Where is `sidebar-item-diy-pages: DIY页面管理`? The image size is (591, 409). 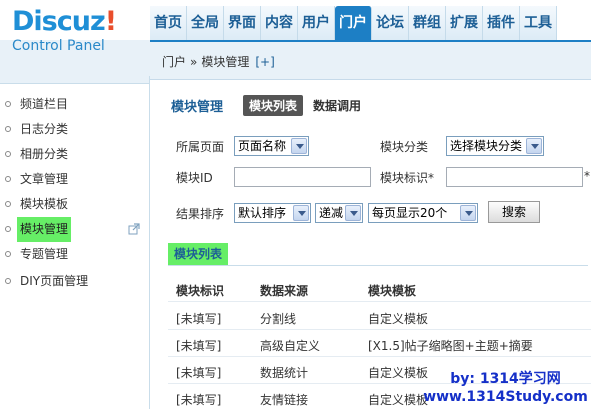 sidebar-item-diy-pages: DIY页面管理 is located at coordinates (74, 281).